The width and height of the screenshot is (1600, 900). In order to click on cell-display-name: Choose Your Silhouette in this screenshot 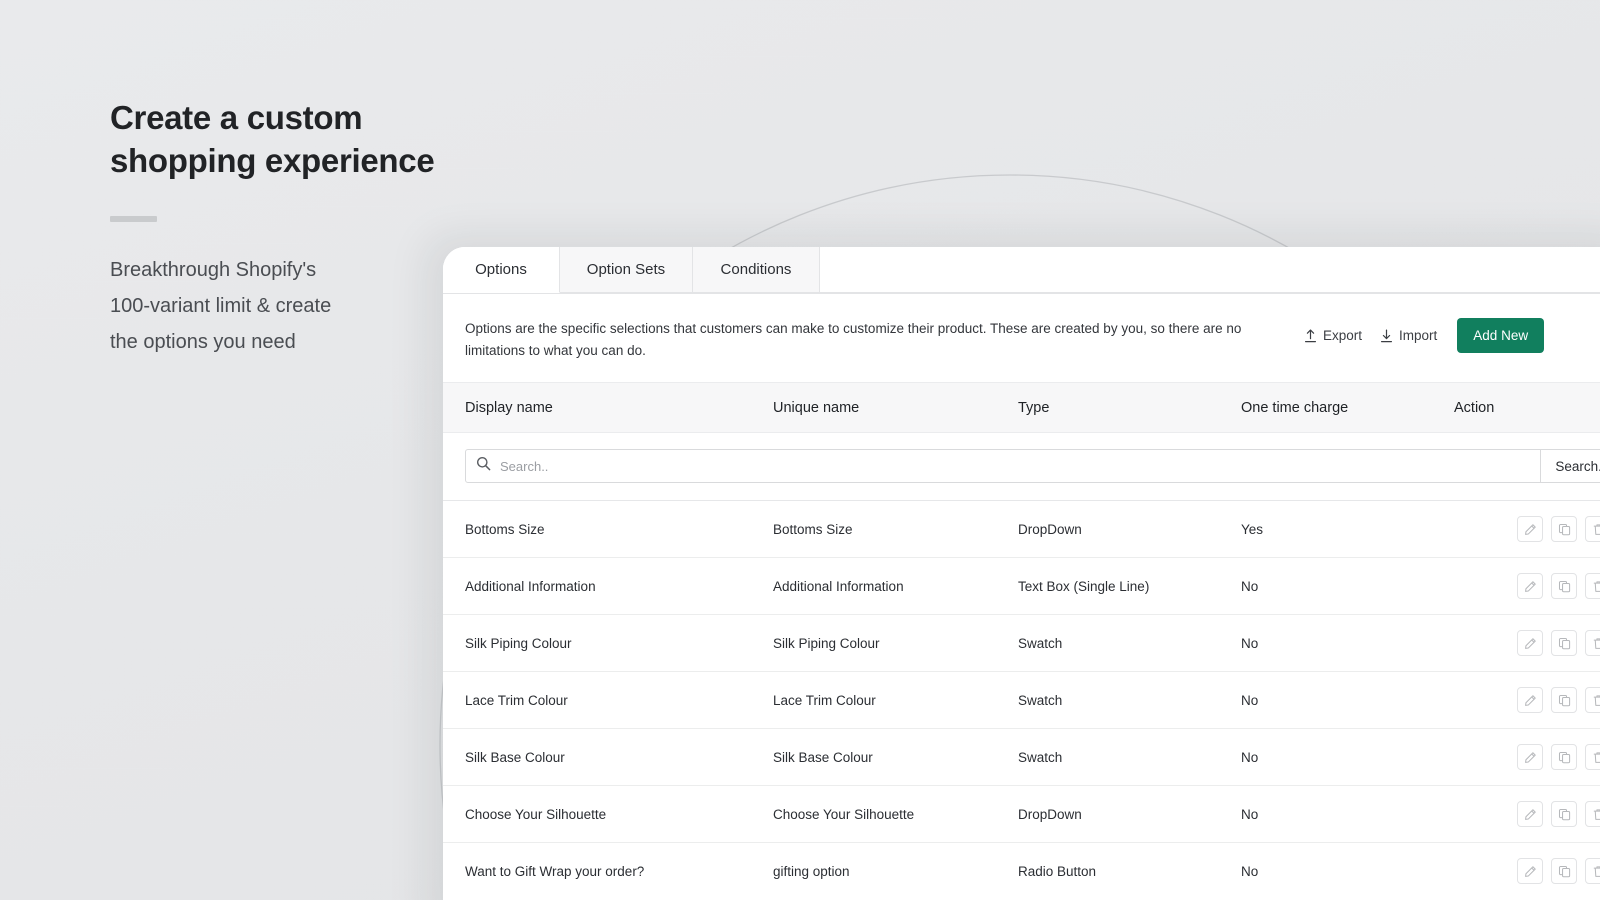, I will do `click(536, 814)`.